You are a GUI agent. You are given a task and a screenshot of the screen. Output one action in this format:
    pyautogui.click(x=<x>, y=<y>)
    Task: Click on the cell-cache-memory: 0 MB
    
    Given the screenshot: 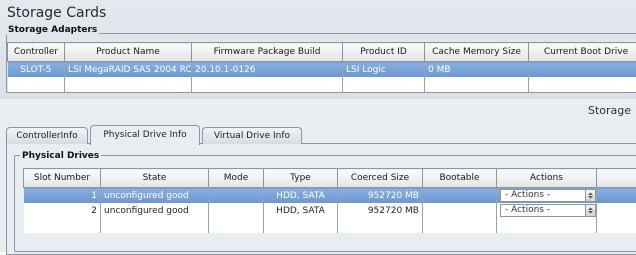 What is the action you would take?
    pyautogui.click(x=477, y=70)
    